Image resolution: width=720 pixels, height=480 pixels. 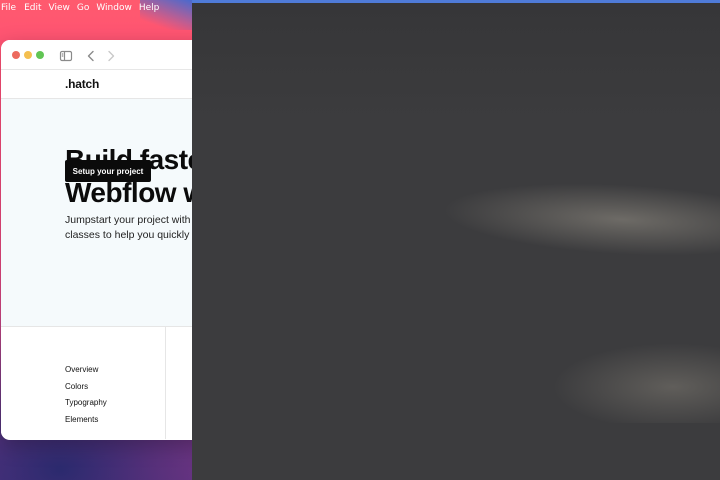 I want to click on menu-bar: File Edit View Go Window Help, so click(x=100, y=8).